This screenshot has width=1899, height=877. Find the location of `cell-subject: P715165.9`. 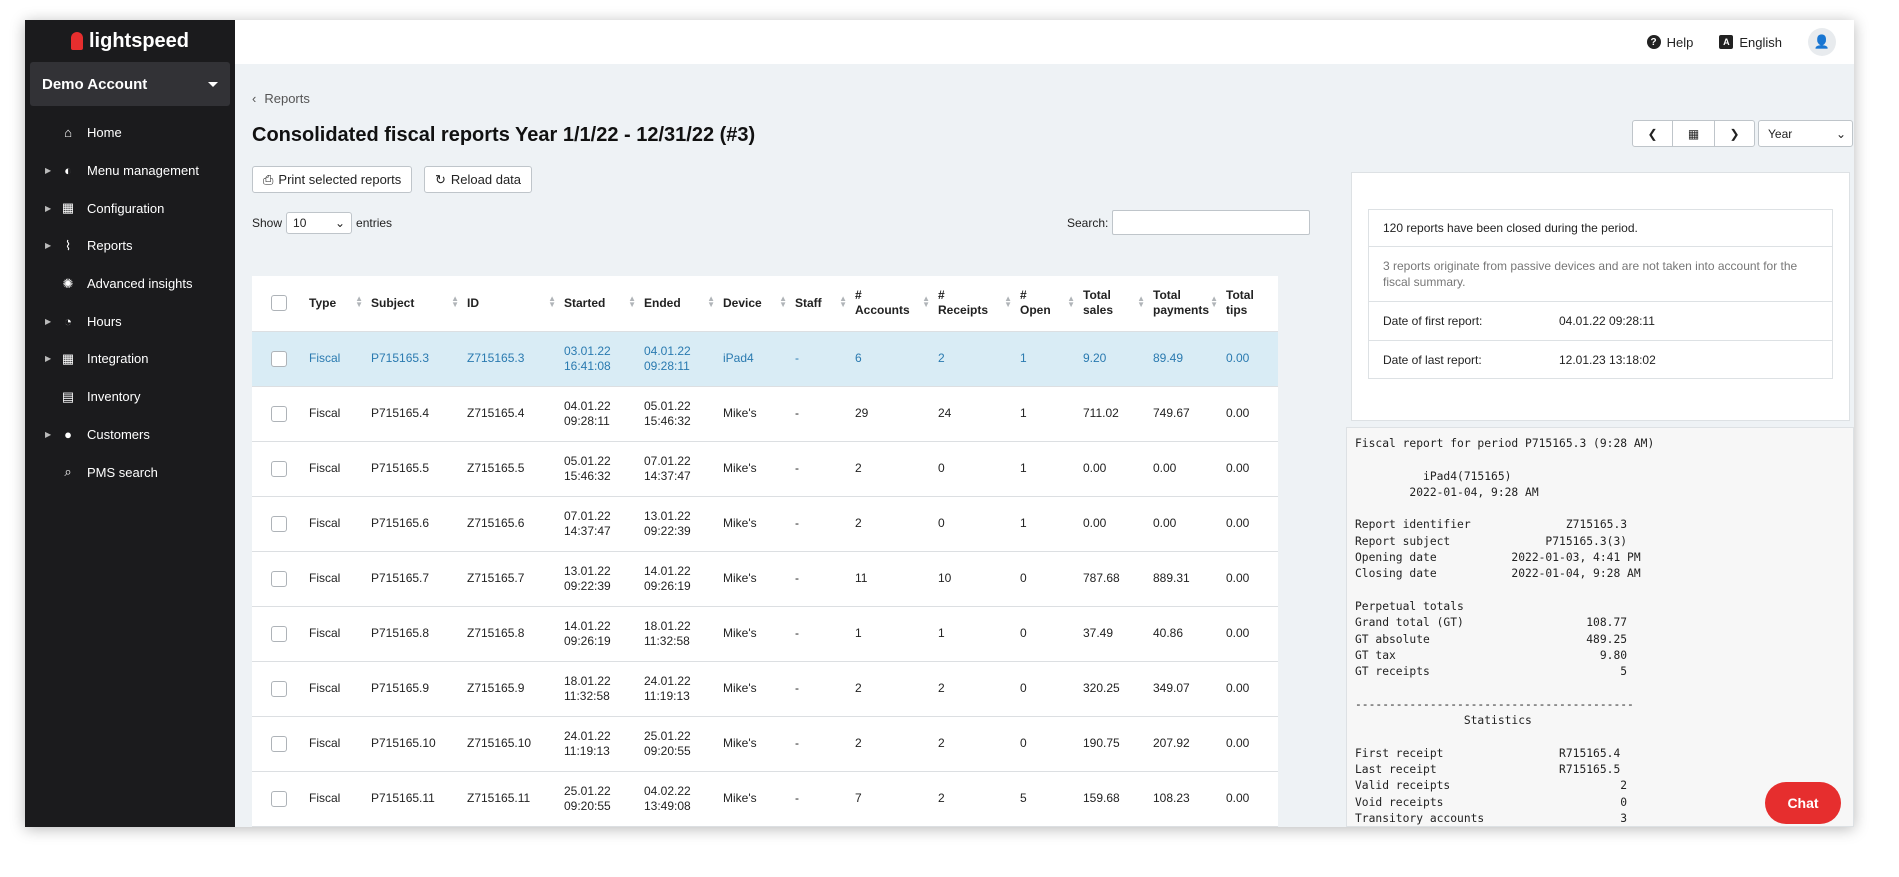

cell-subject: P715165.9 is located at coordinates (415, 689).